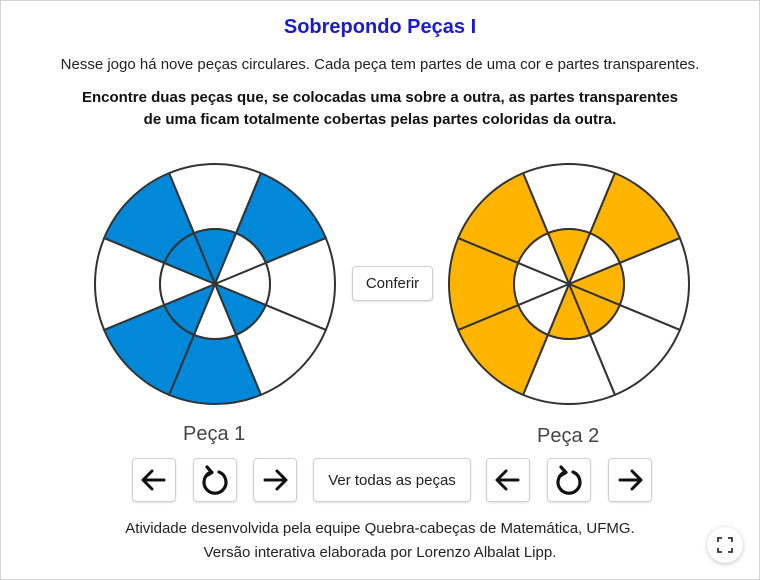 The height and width of the screenshot is (580, 760). Describe the element at coordinates (569, 284) in the screenshot. I see `piece-2-disc` at that location.